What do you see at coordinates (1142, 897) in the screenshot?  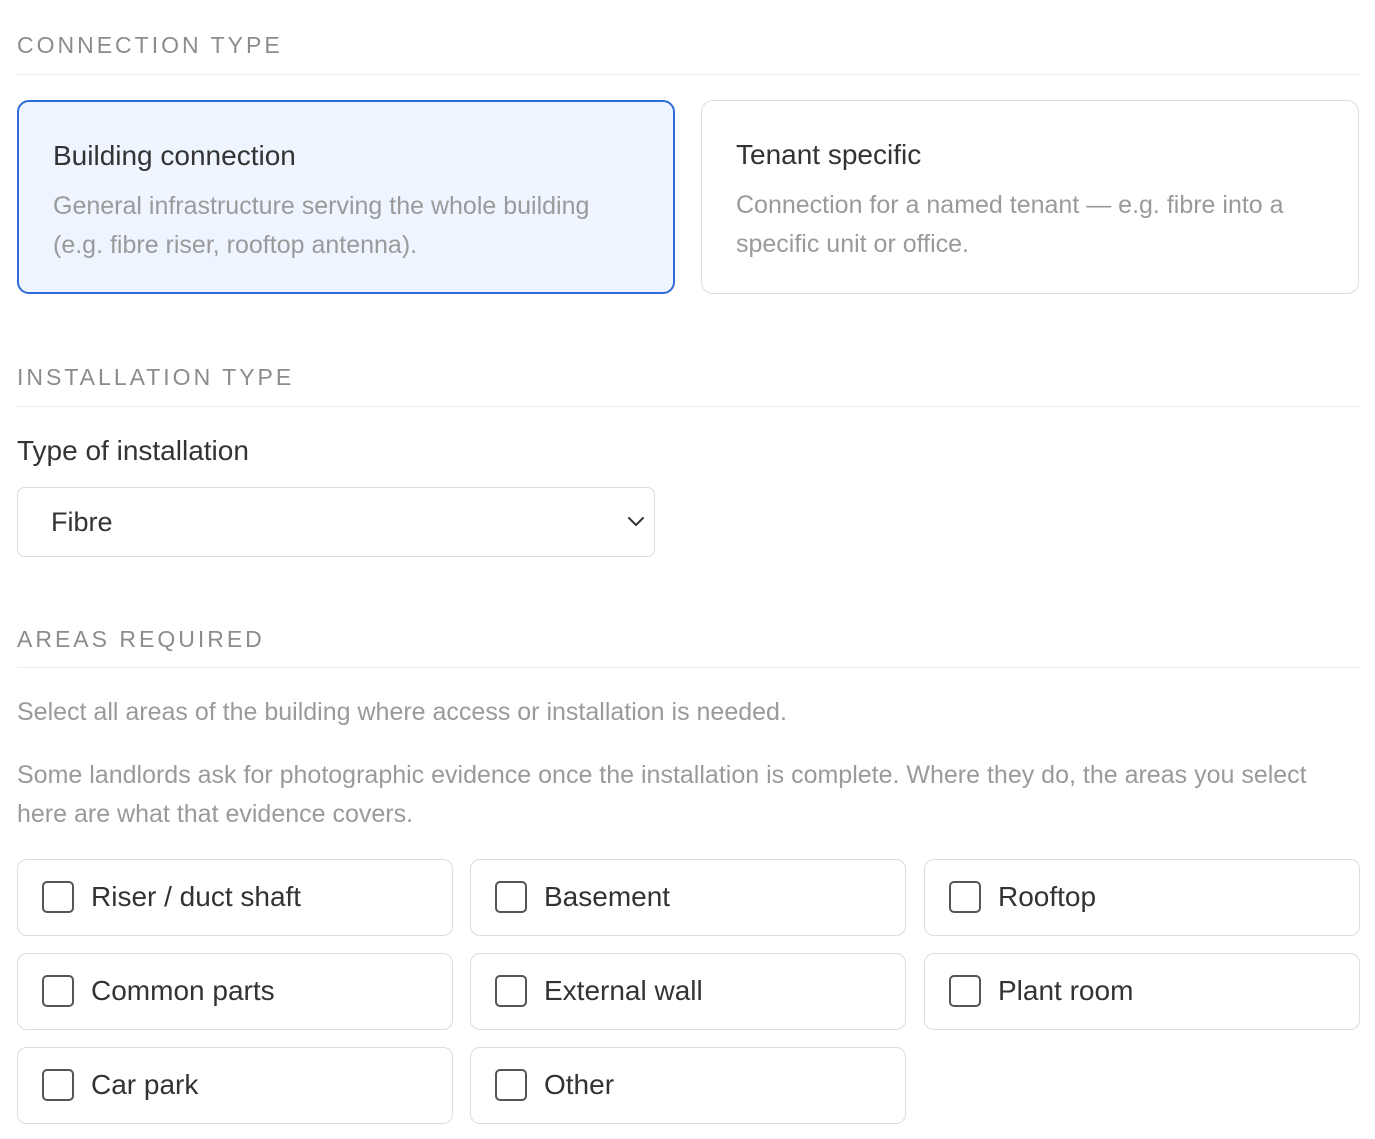 I see `area-option-rooftop: Rooftop` at bounding box center [1142, 897].